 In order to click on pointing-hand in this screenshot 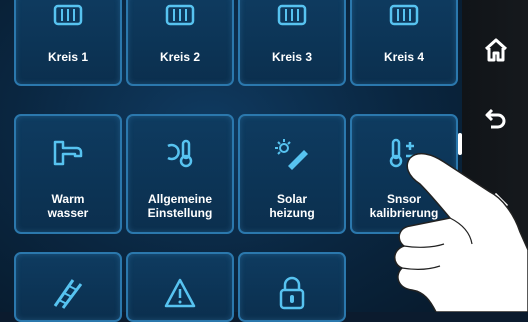, I will do `click(461, 232)`.